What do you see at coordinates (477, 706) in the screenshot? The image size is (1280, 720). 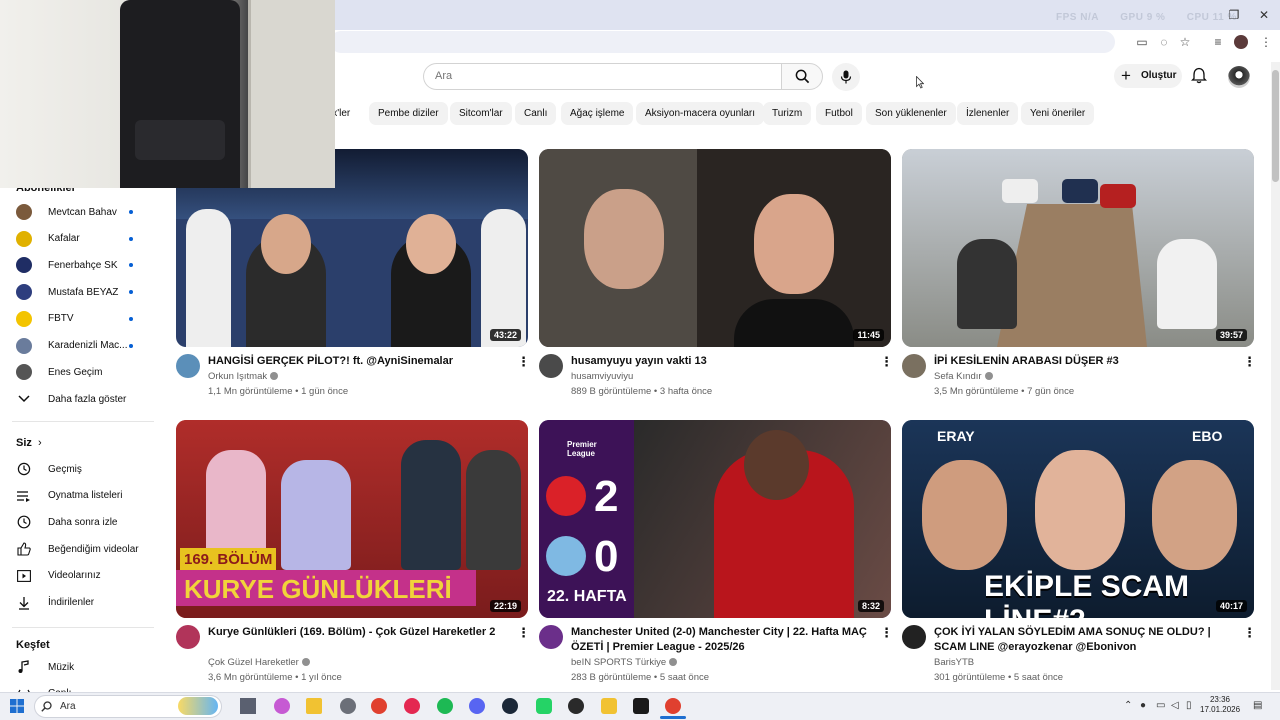 I see `discord-icon` at bounding box center [477, 706].